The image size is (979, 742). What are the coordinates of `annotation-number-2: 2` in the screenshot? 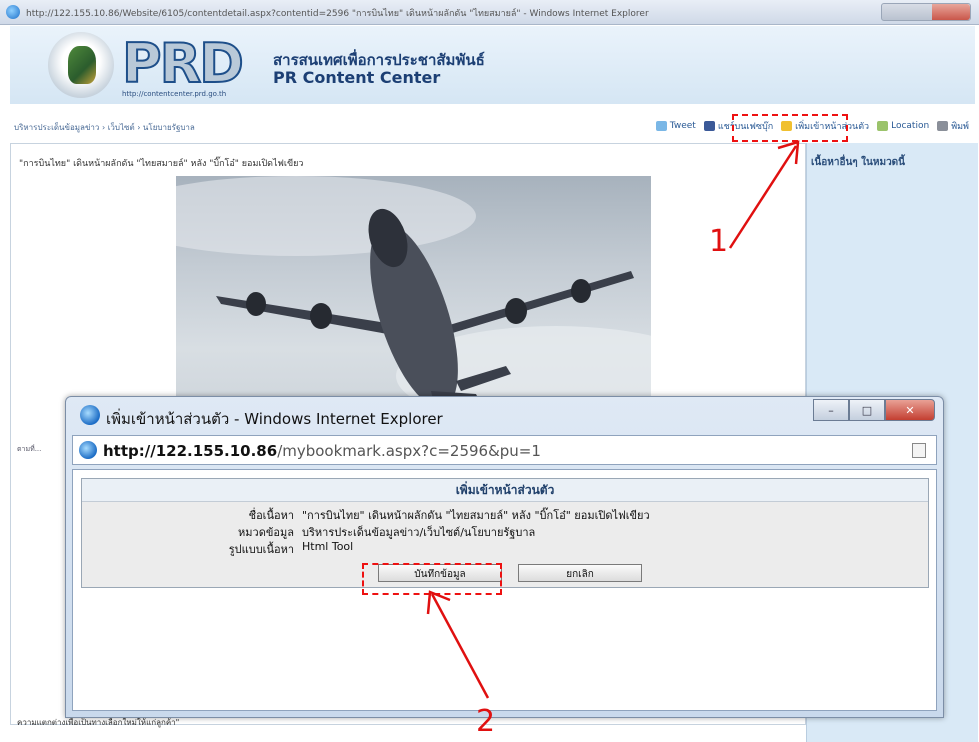 It's located at (486, 721).